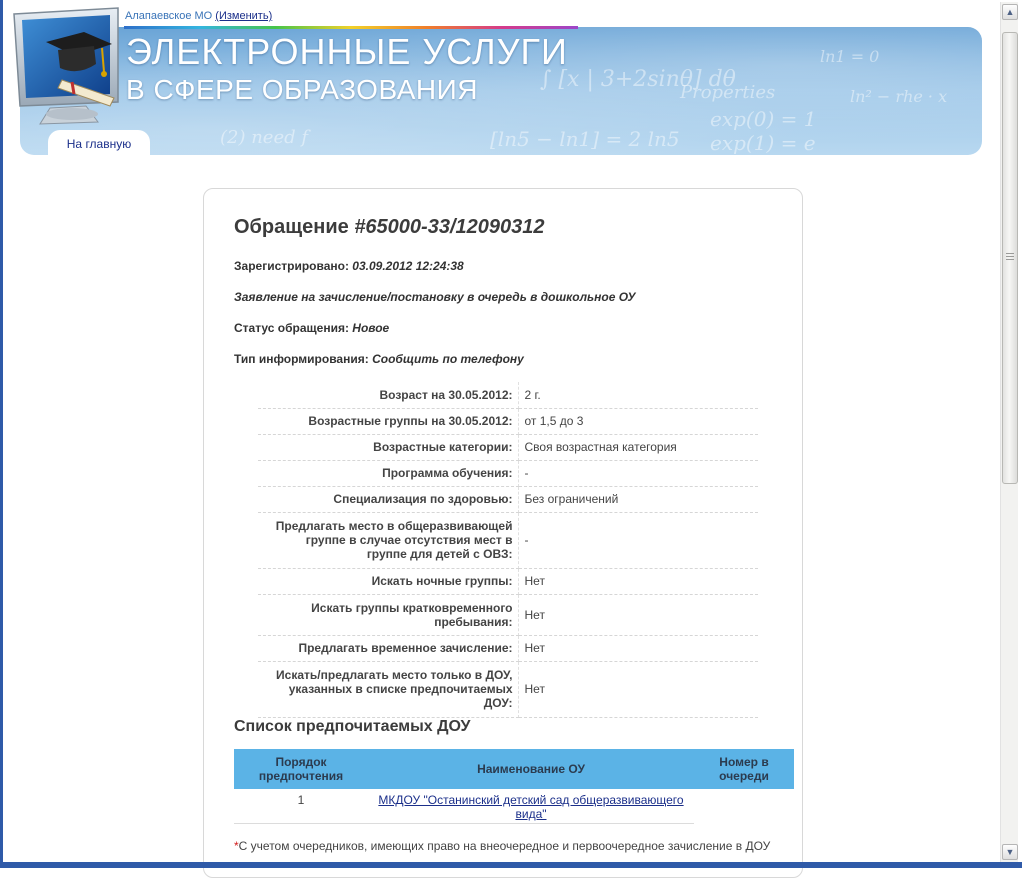 The image size is (1022, 878). What do you see at coordinates (638, 421) in the screenshot?
I see `details-value: от 1,5 до 3` at bounding box center [638, 421].